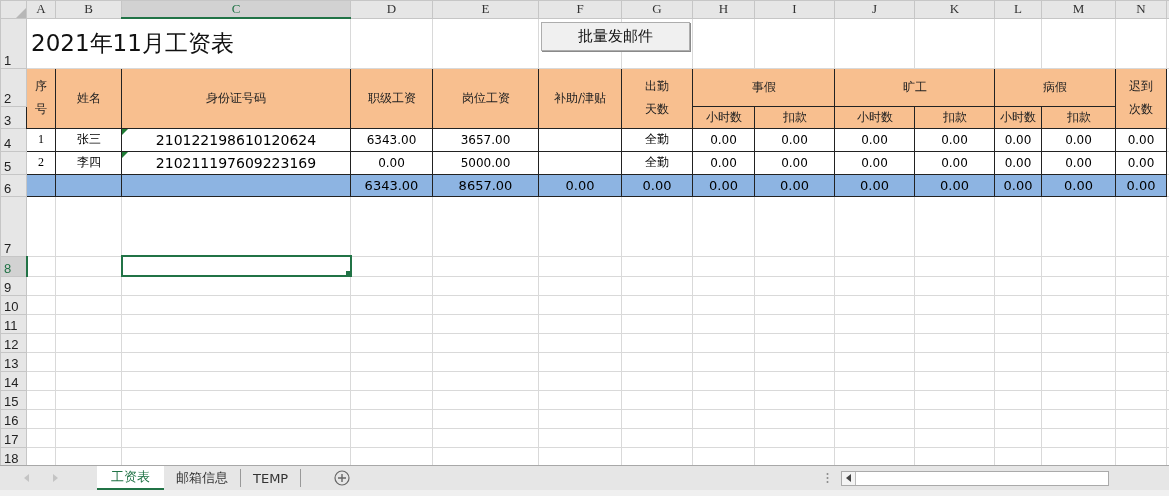  What do you see at coordinates (88, 162) in the screenshot?
I see `table-cell: 李四` at bounding box center [88, 162].